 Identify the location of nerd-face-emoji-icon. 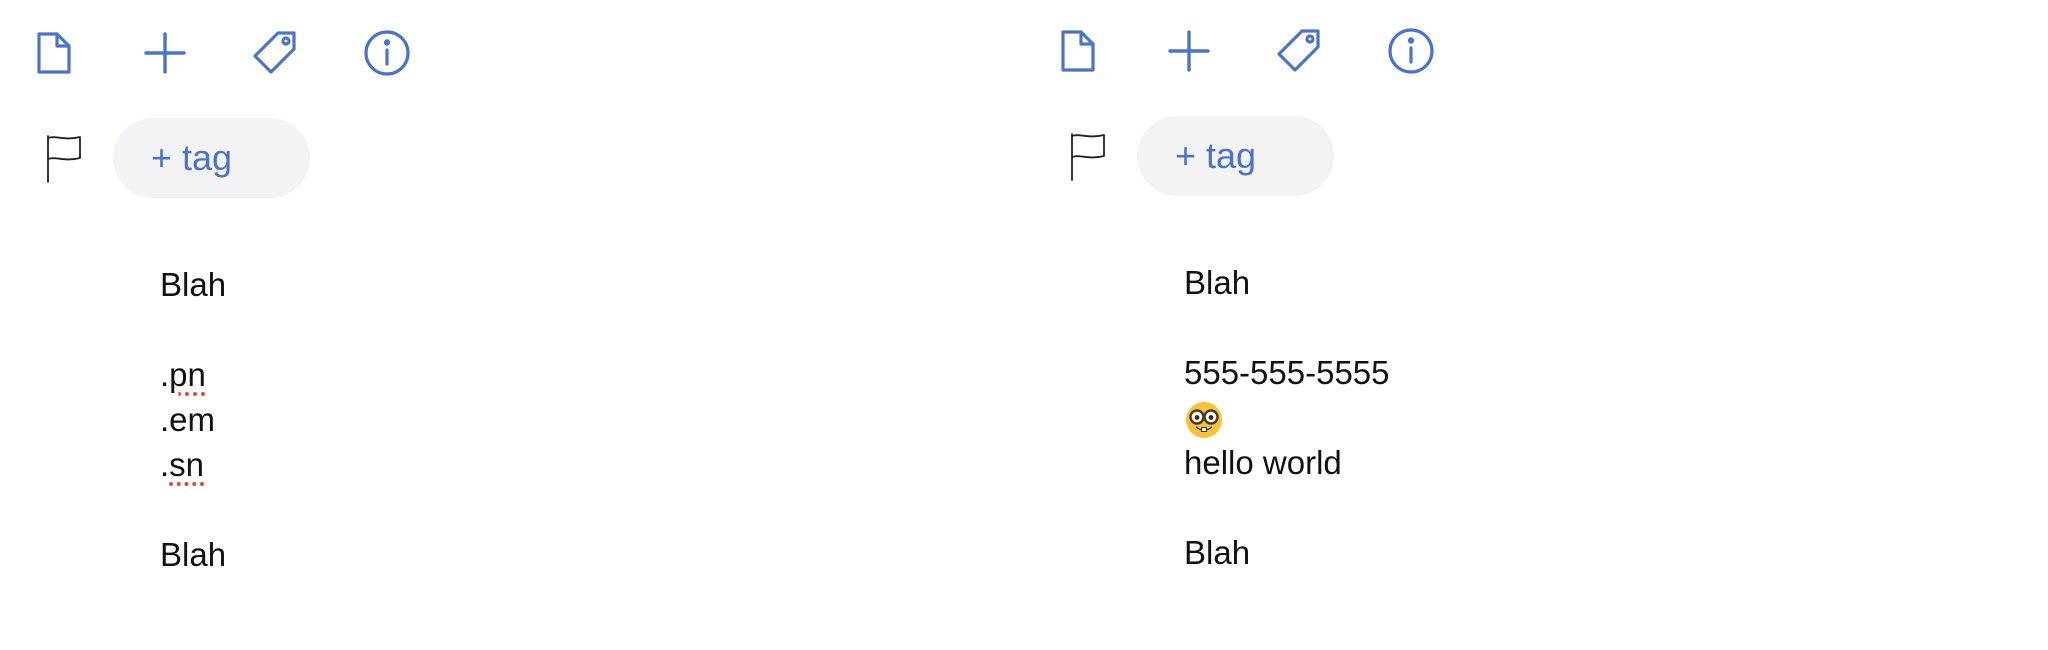
(1204, 420).